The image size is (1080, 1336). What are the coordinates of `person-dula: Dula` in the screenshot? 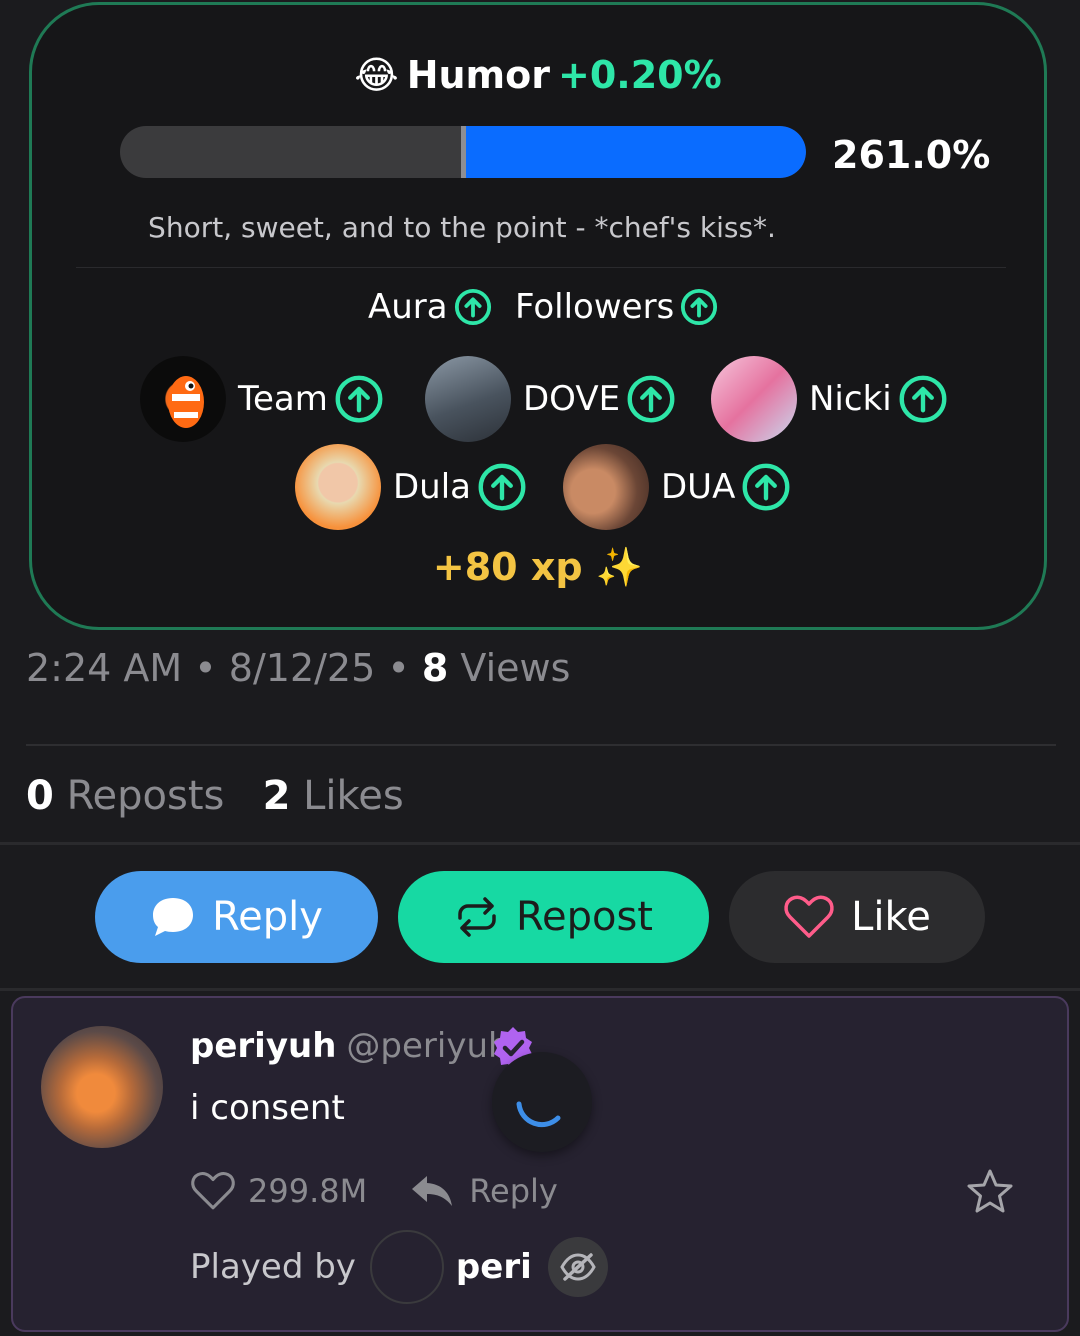 It's located at (411, 487).